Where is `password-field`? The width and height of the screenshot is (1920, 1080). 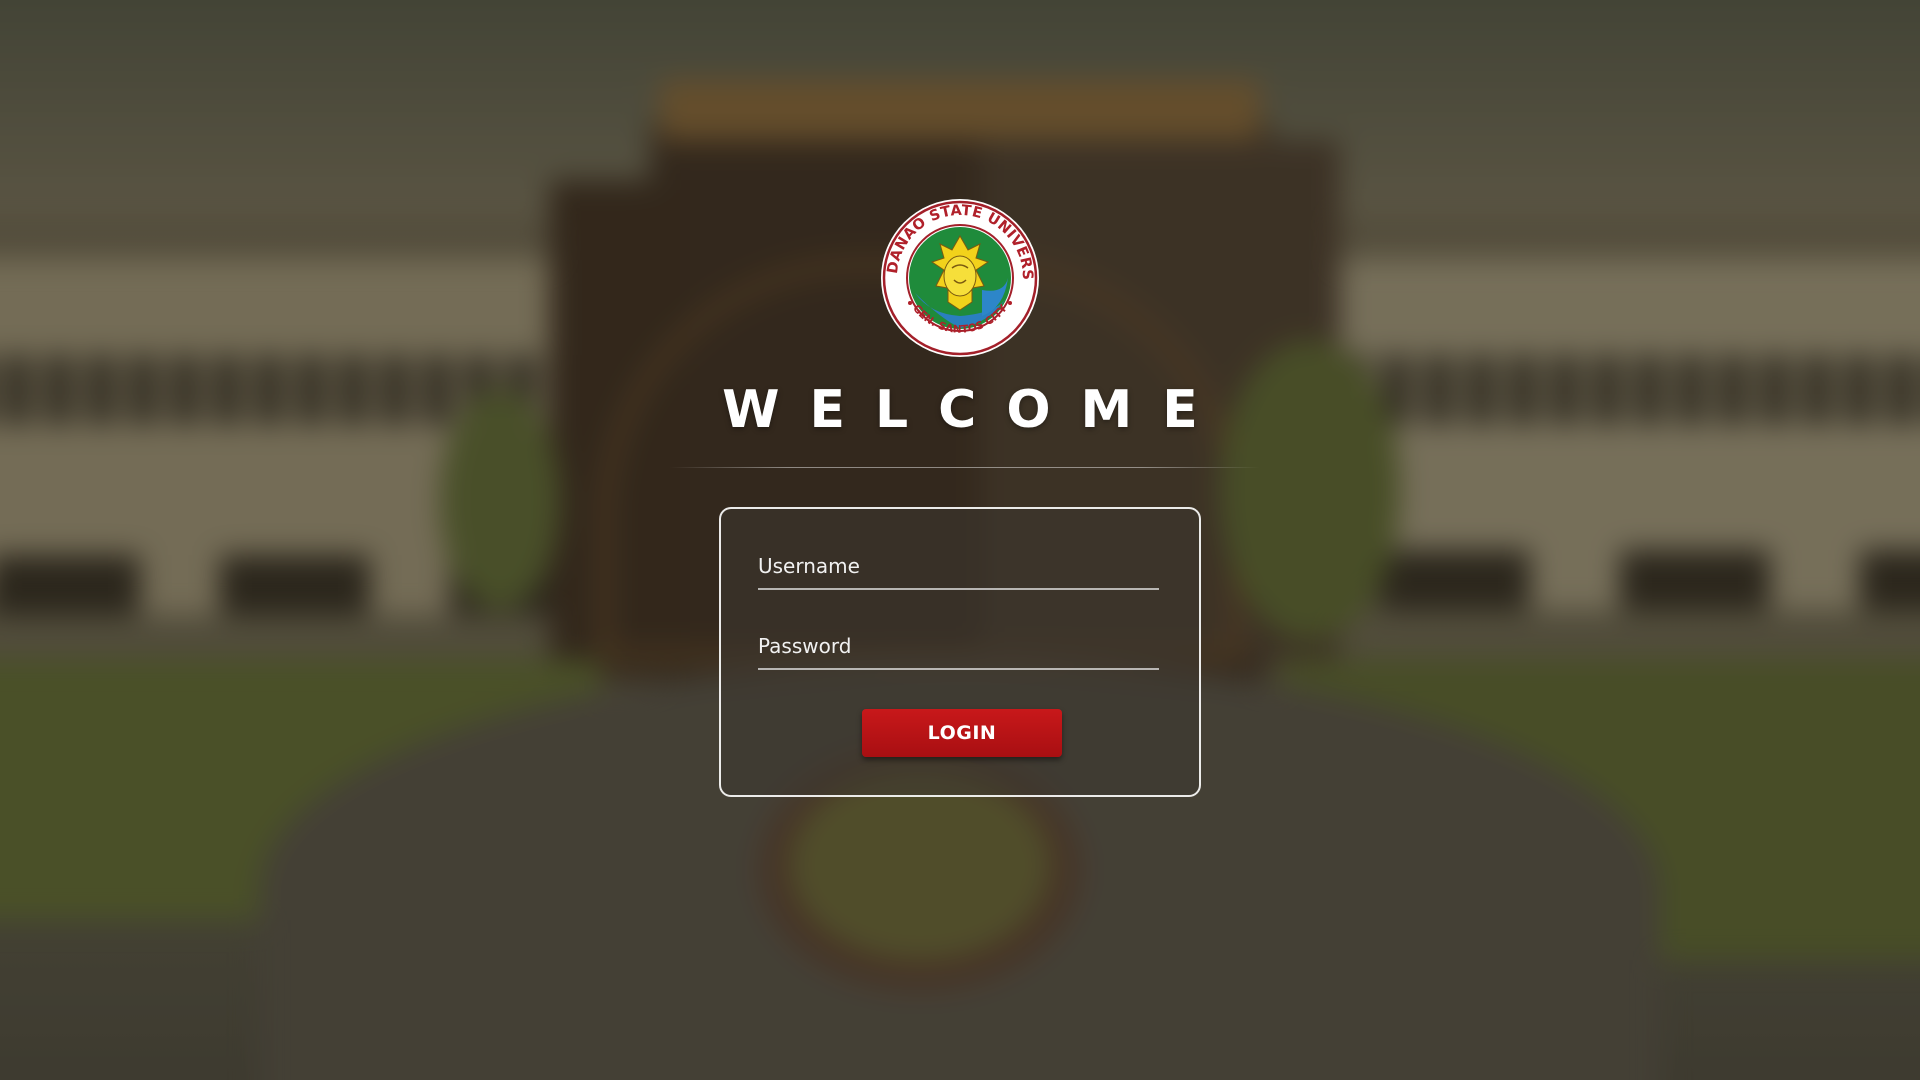
password-field is located at coordinates (958, 647).